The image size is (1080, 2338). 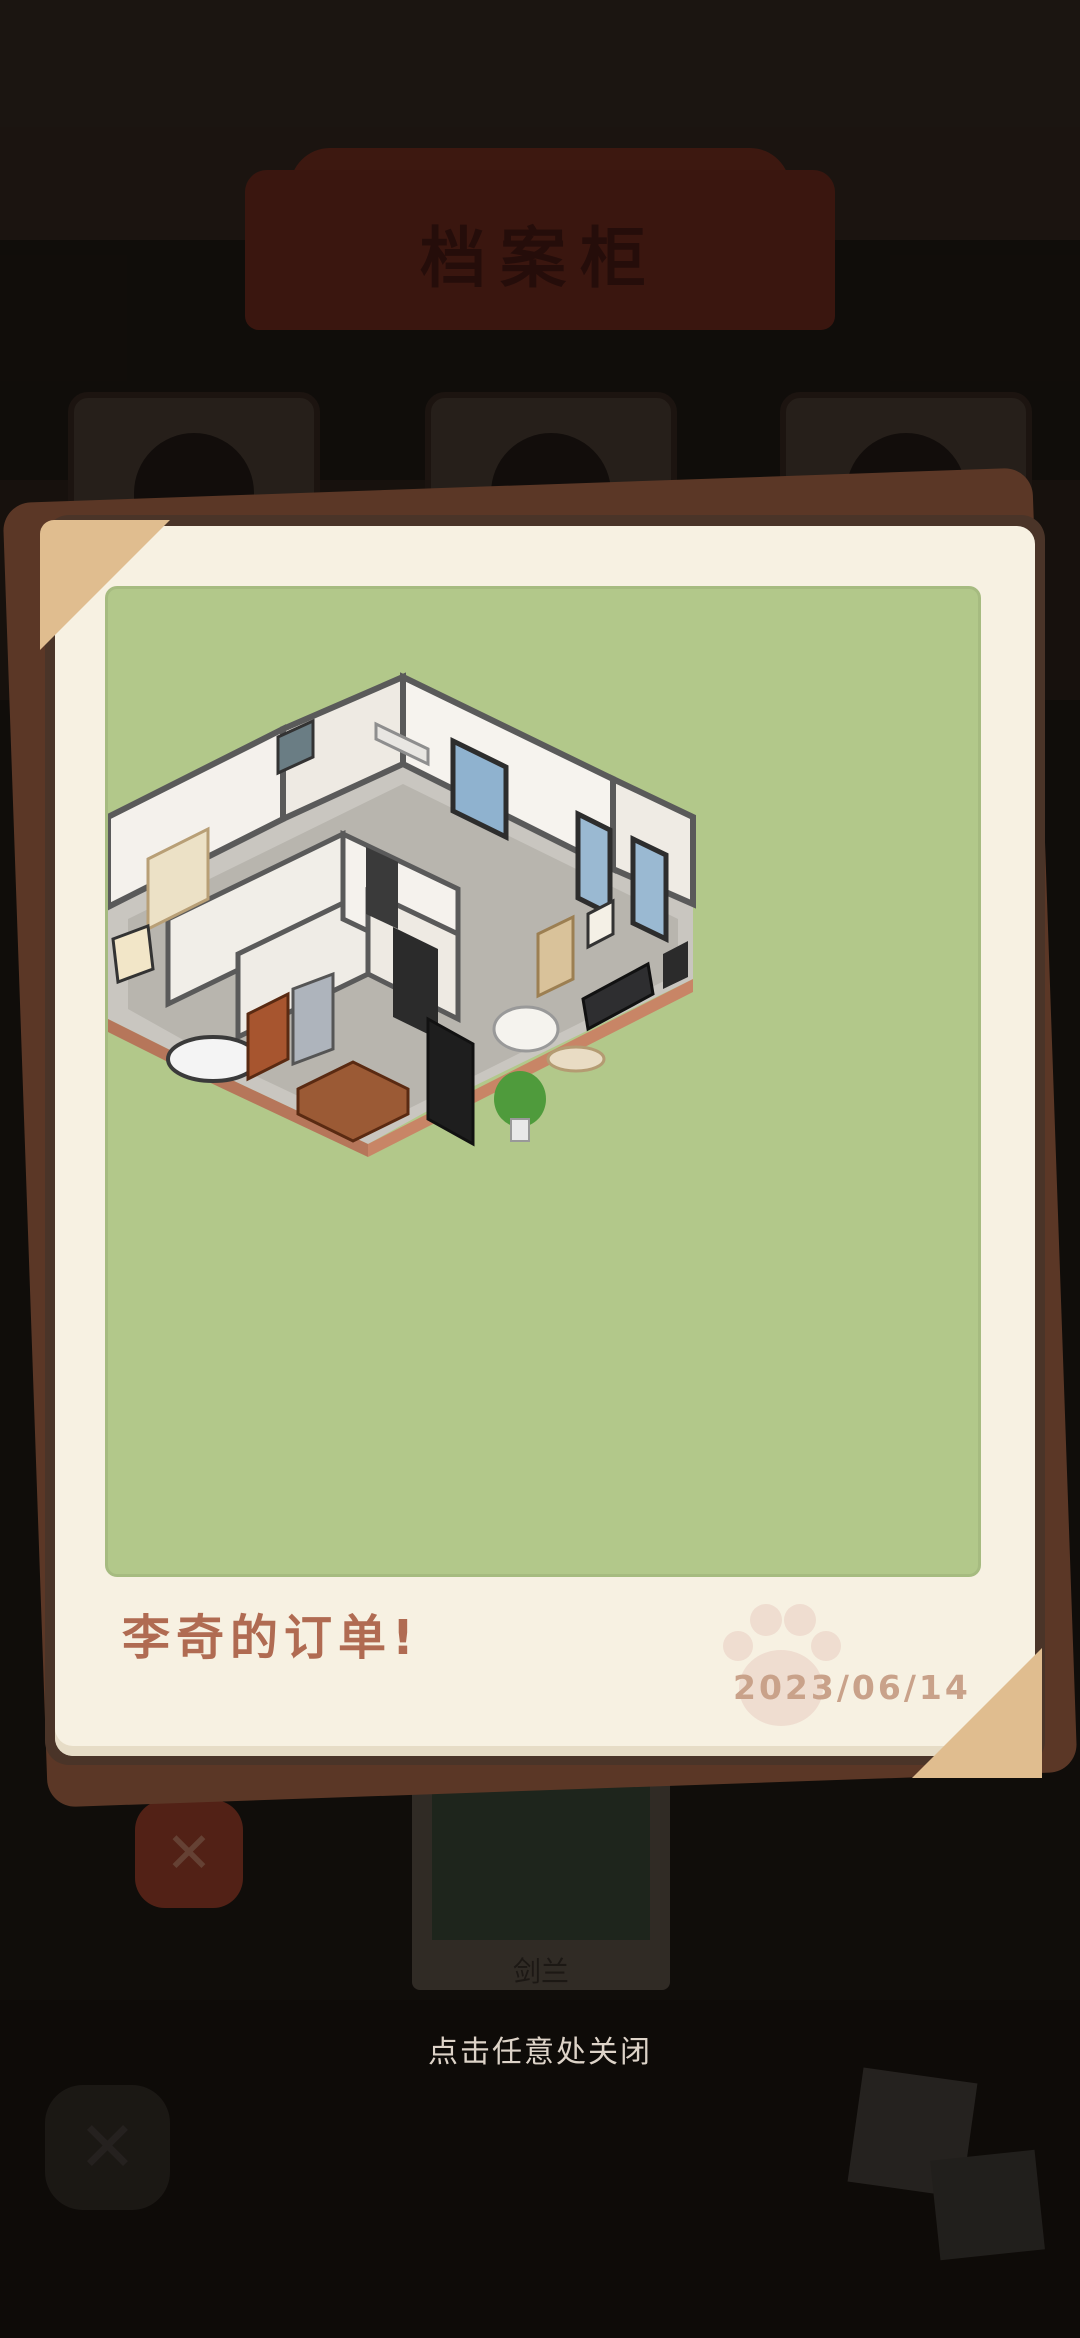 What do you see at coordinates (852, 1687) in the screenshot?
I see `photo-date: 2023/06/14` at bounding box center [852, 1687].